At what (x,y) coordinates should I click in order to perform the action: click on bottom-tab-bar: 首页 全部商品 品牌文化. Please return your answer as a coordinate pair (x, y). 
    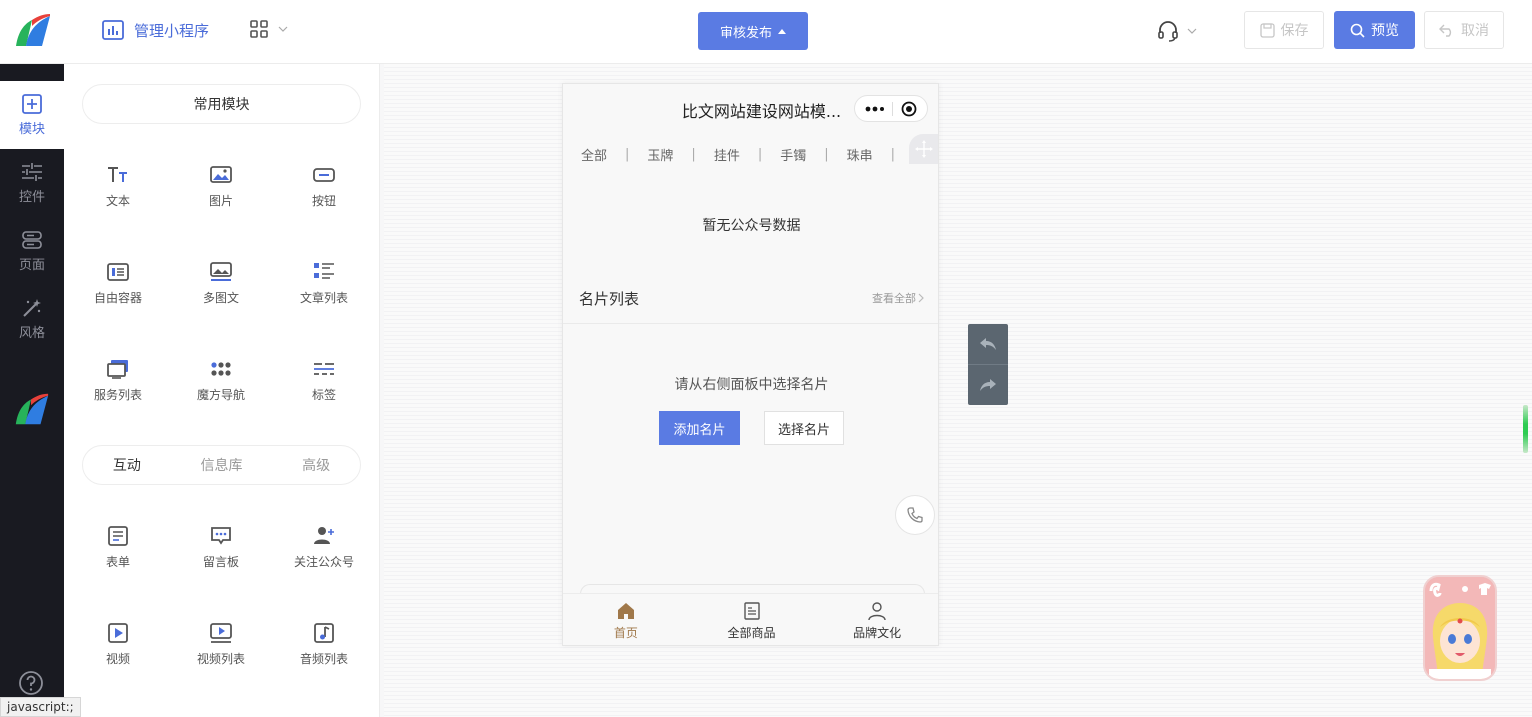
    Looking at the image, I should click on (750, 619).